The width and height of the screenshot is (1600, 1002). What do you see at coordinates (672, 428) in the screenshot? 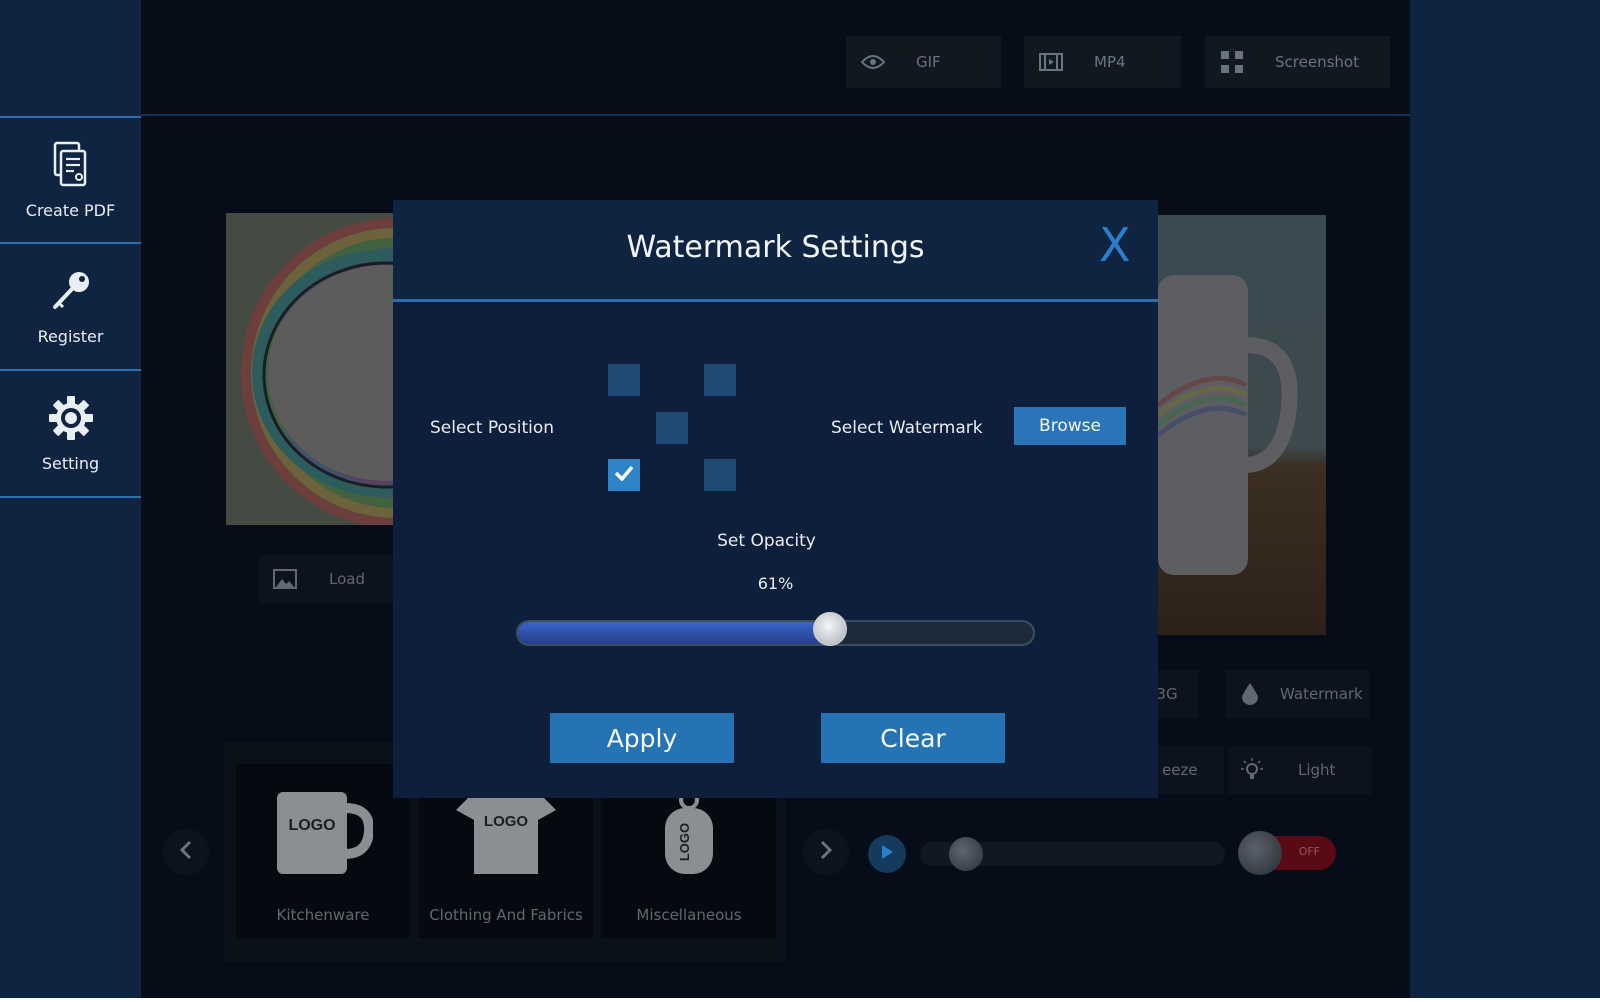
I see `position-center` at bounding box center [672, 428].